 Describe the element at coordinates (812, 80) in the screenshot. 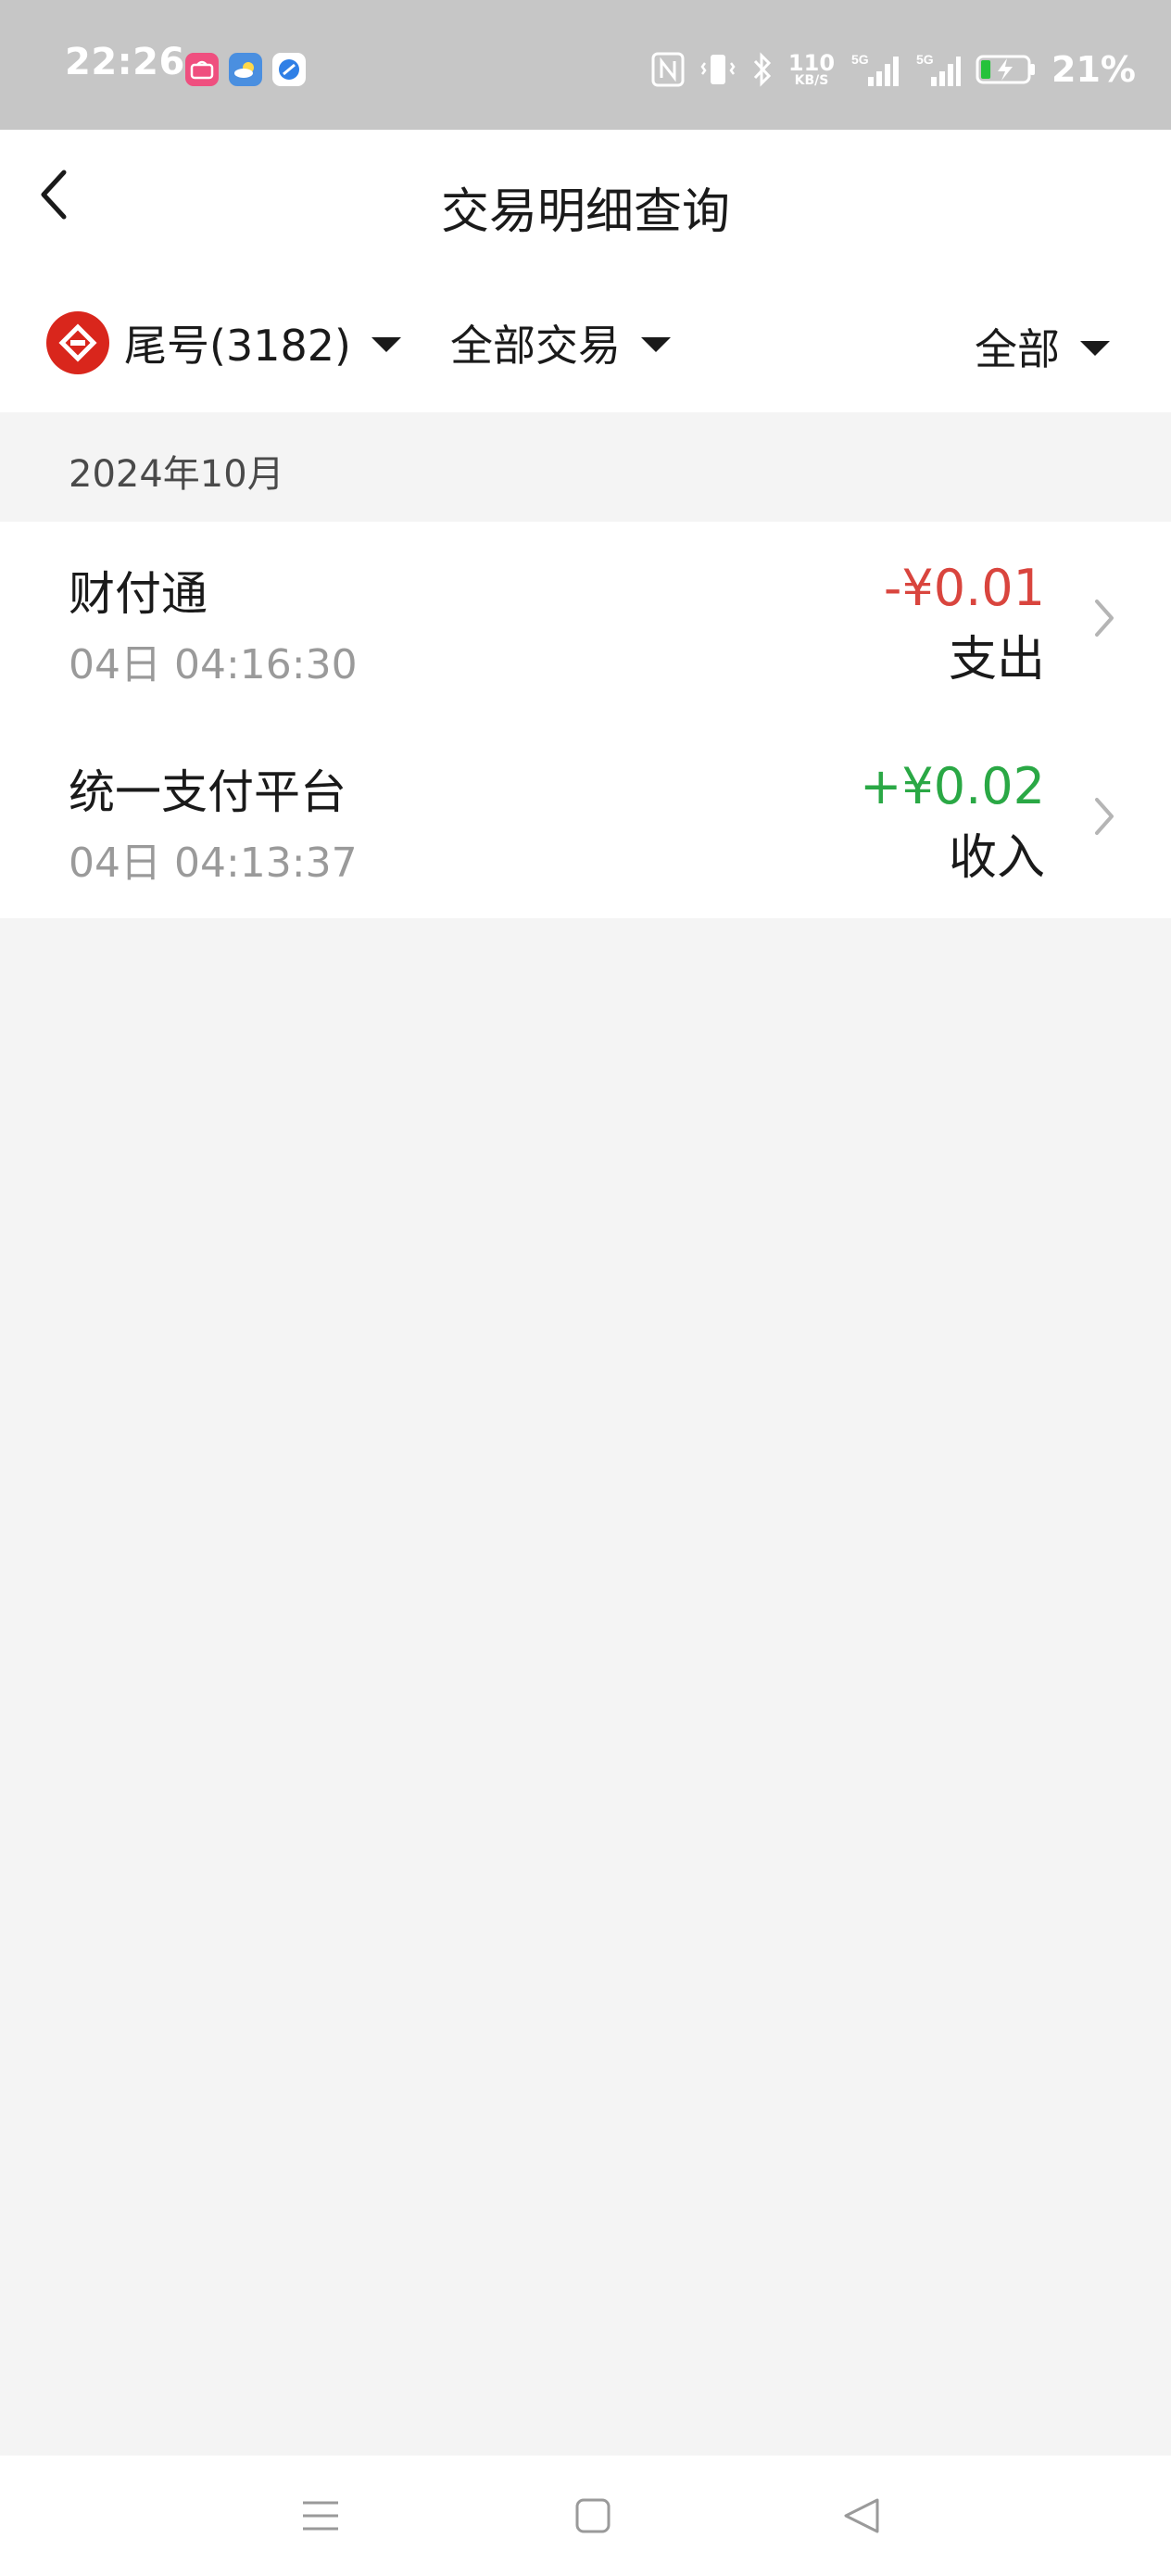

I see `net-speed-unit: KB/S` at that location.